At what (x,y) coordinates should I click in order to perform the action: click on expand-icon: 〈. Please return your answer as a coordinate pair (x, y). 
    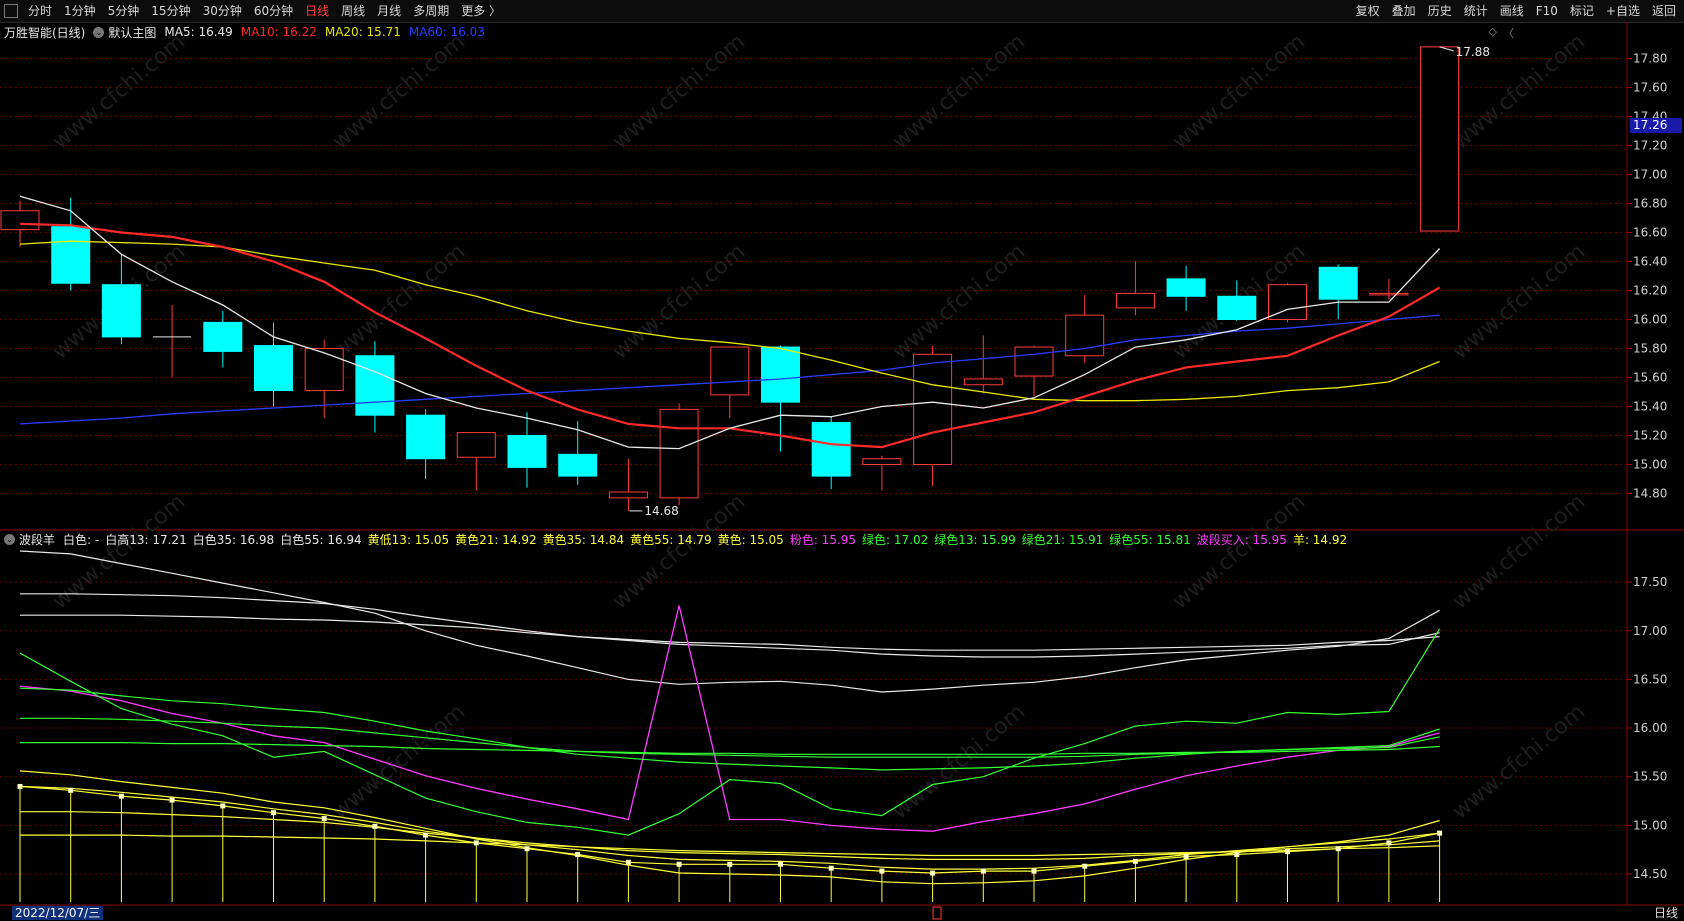
    Looking at the image, I should click on (1508, 33).